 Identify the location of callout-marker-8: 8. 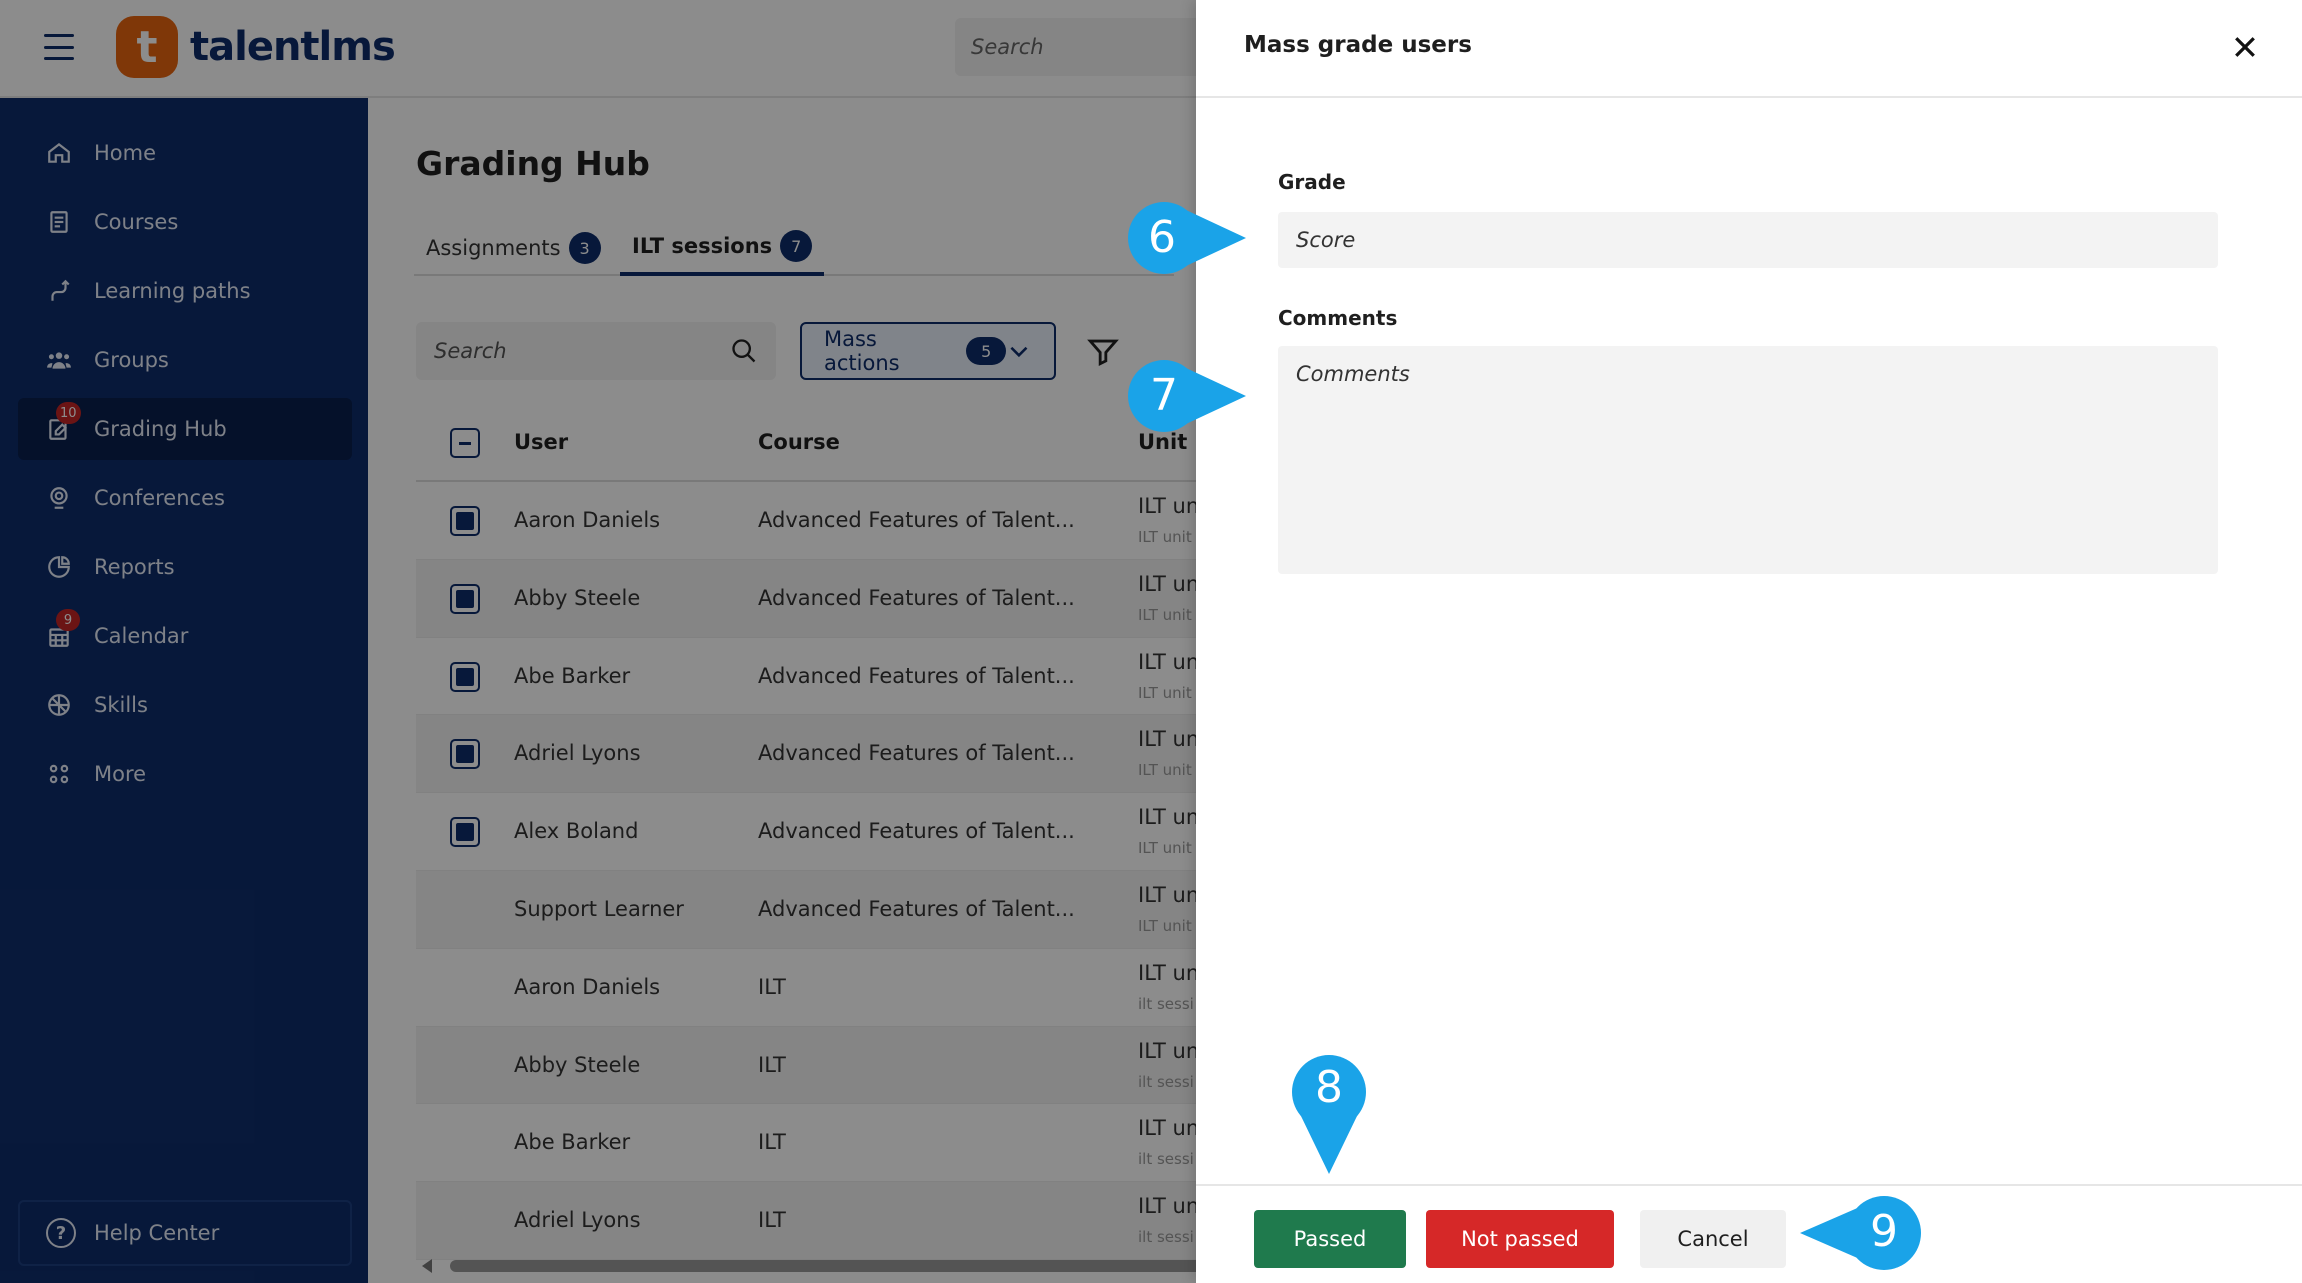
(1329, 1114).